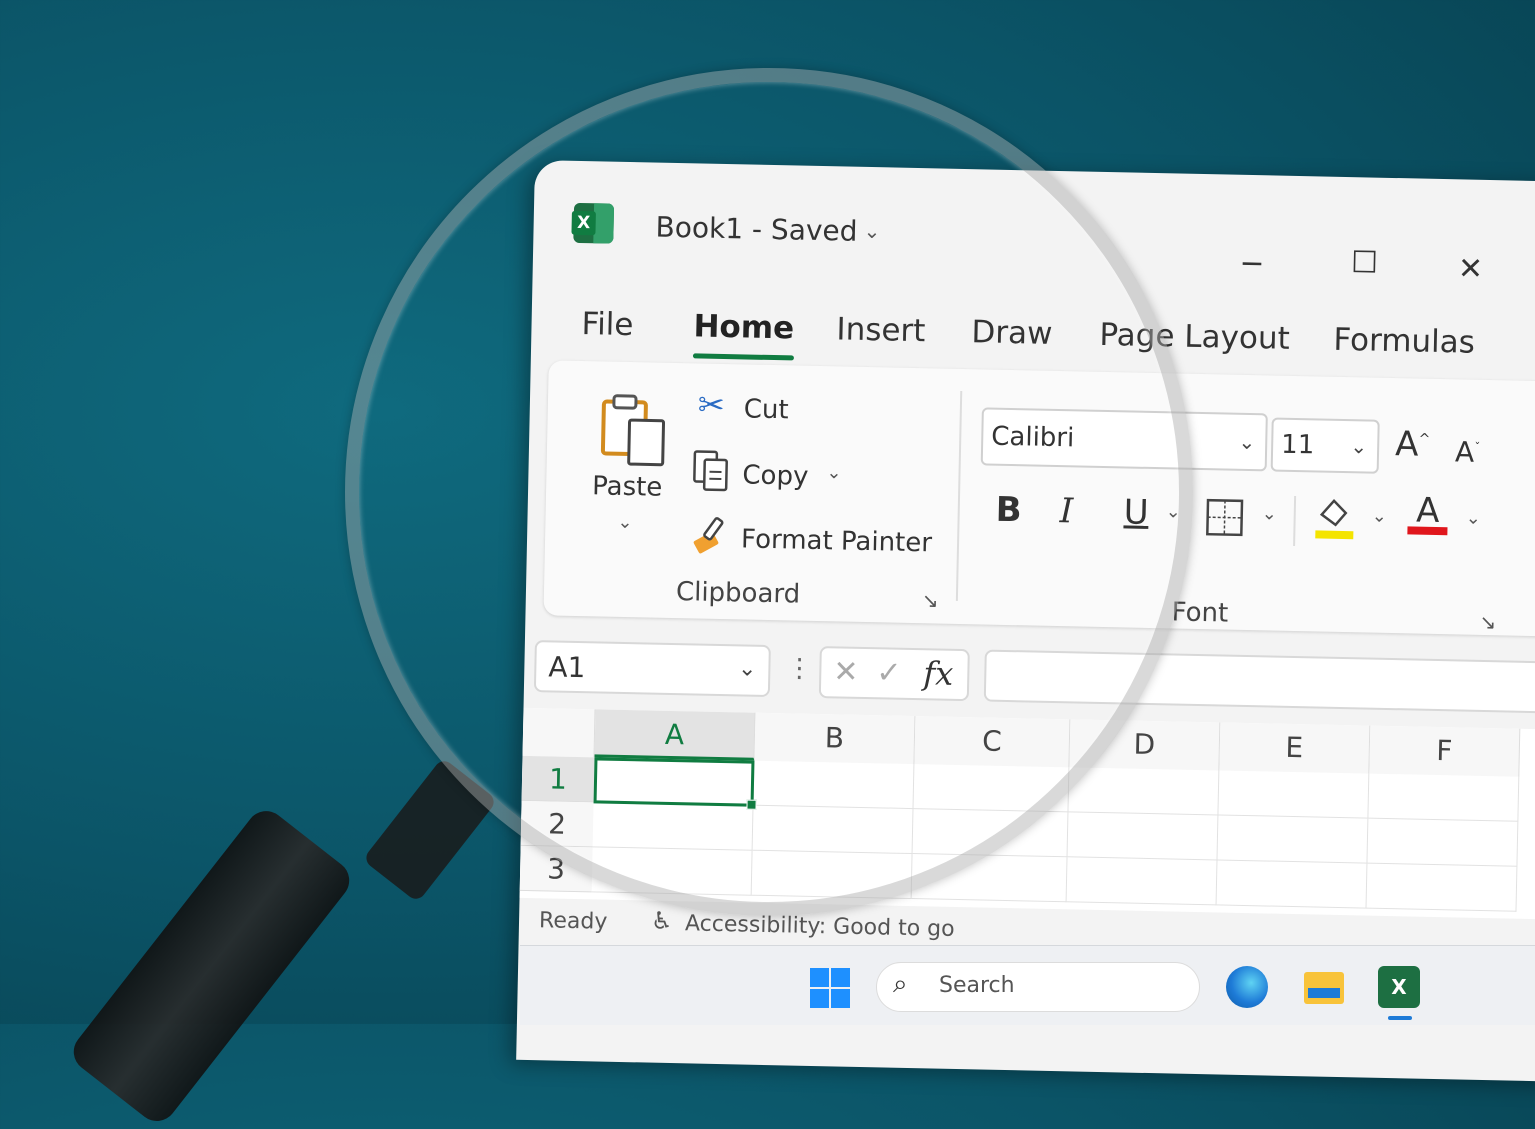 The width and height of the screenshot is (1535, 1129). Describe the element at coordinates (992, 741) in the screenshot. I see `column-header-c: C` at that location.